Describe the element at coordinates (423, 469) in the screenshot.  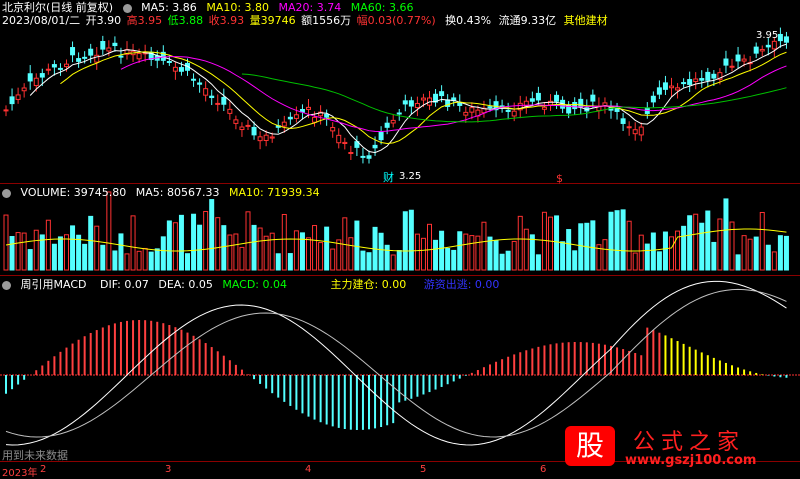
I see `timeline-month-5: 5` at that location.